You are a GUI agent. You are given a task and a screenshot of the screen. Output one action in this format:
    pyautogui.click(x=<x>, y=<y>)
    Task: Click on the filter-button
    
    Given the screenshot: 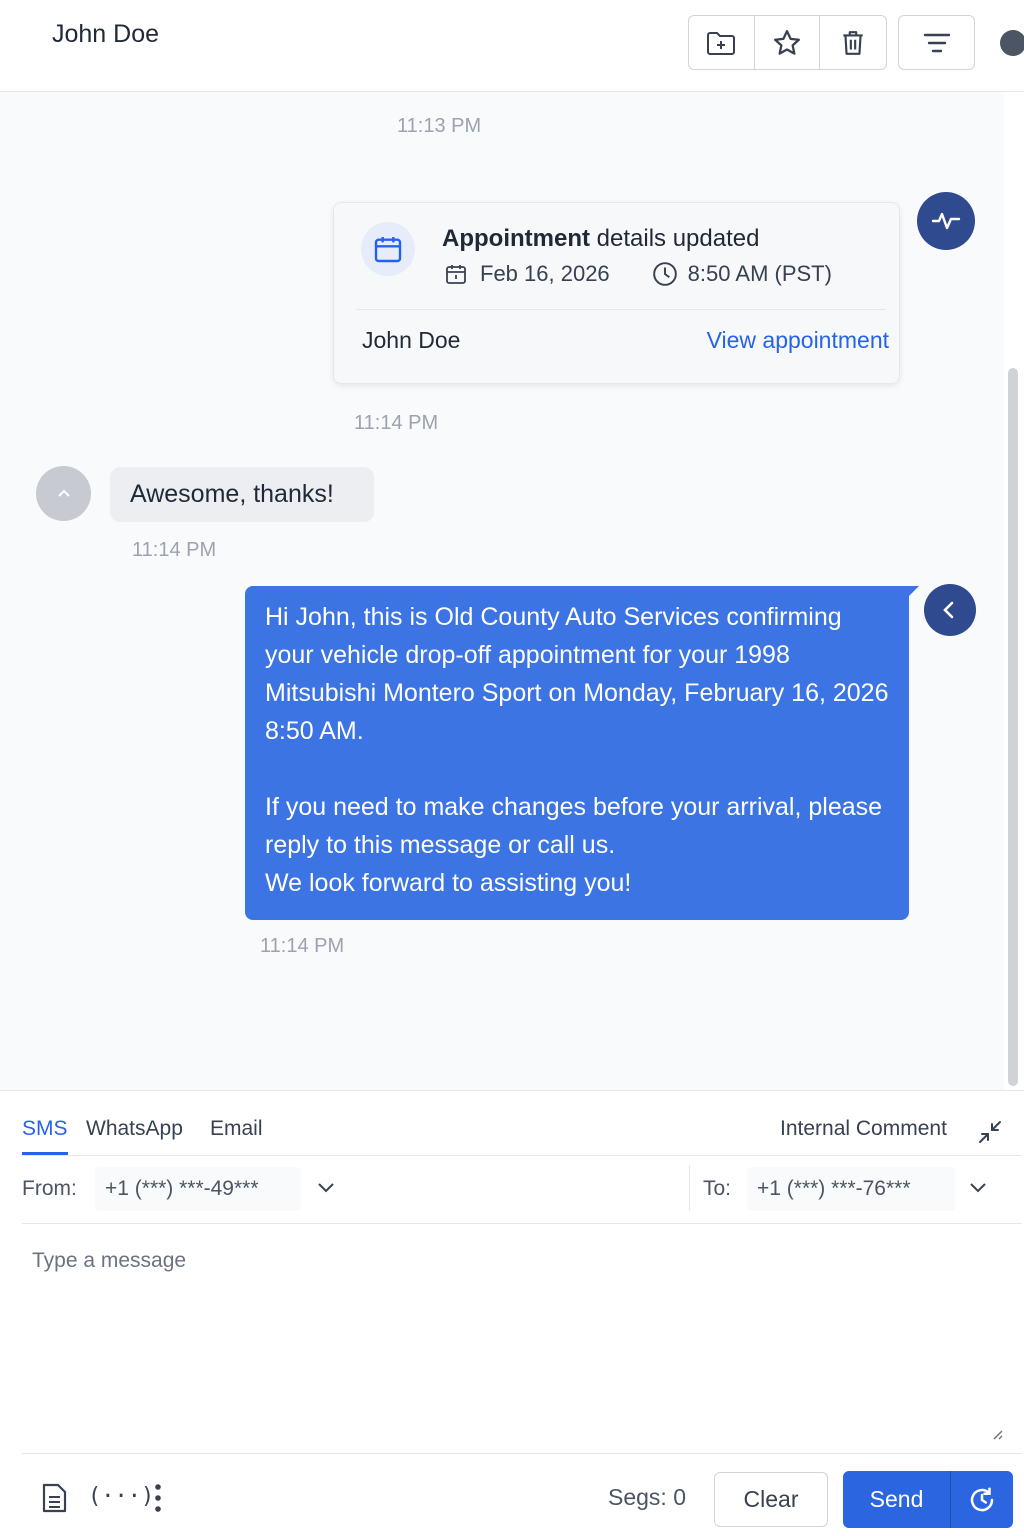 What is the action you would take?
    pyautogui.click(x=936, y=42)
    